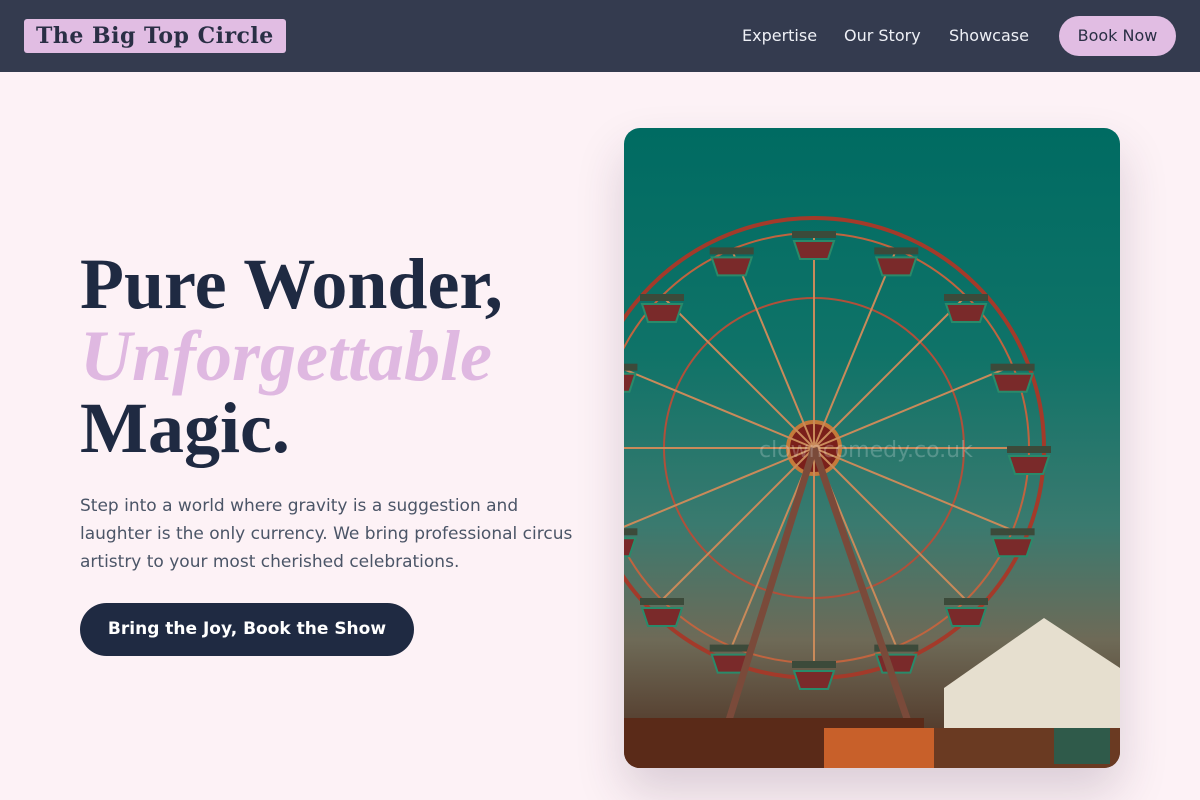  Describe the element at coordinates (882, 36) in the screenshot. I see `nav-link-our-story: Our Story` at that location.